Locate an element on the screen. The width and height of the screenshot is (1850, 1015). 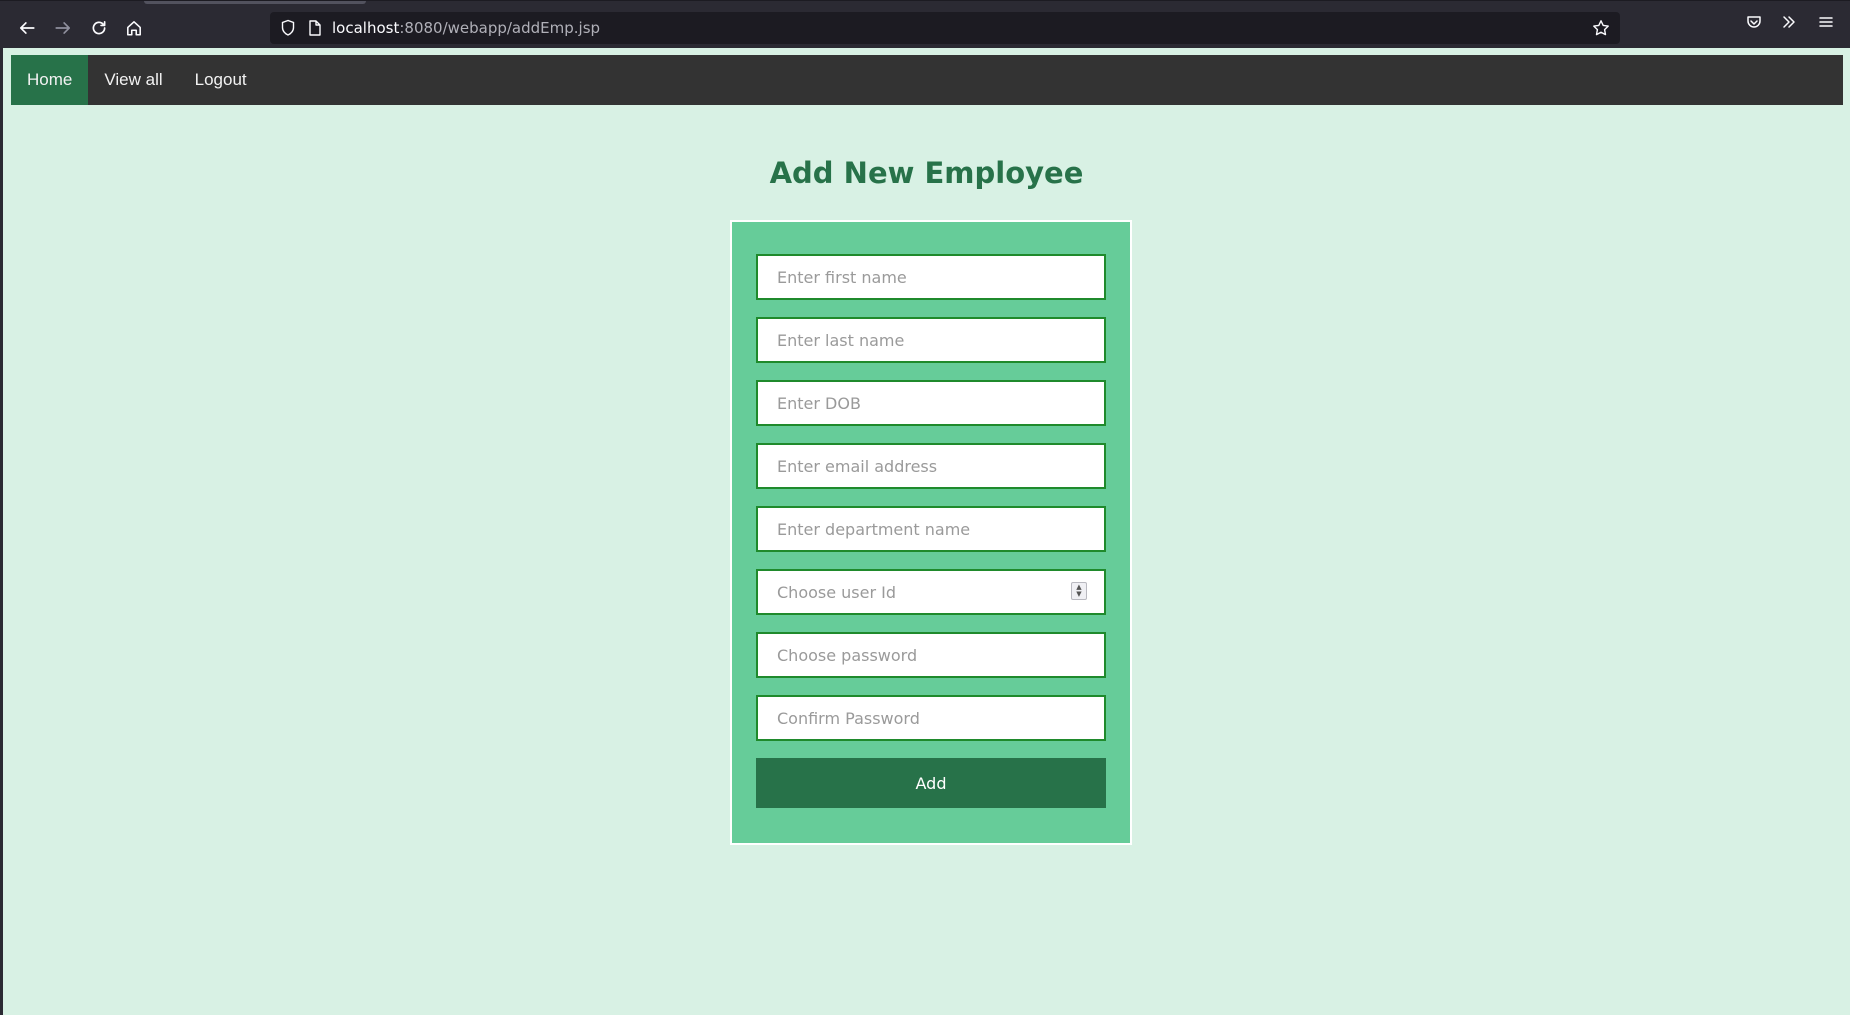
double-chevron-icon is located at coordinates (1789, 22).